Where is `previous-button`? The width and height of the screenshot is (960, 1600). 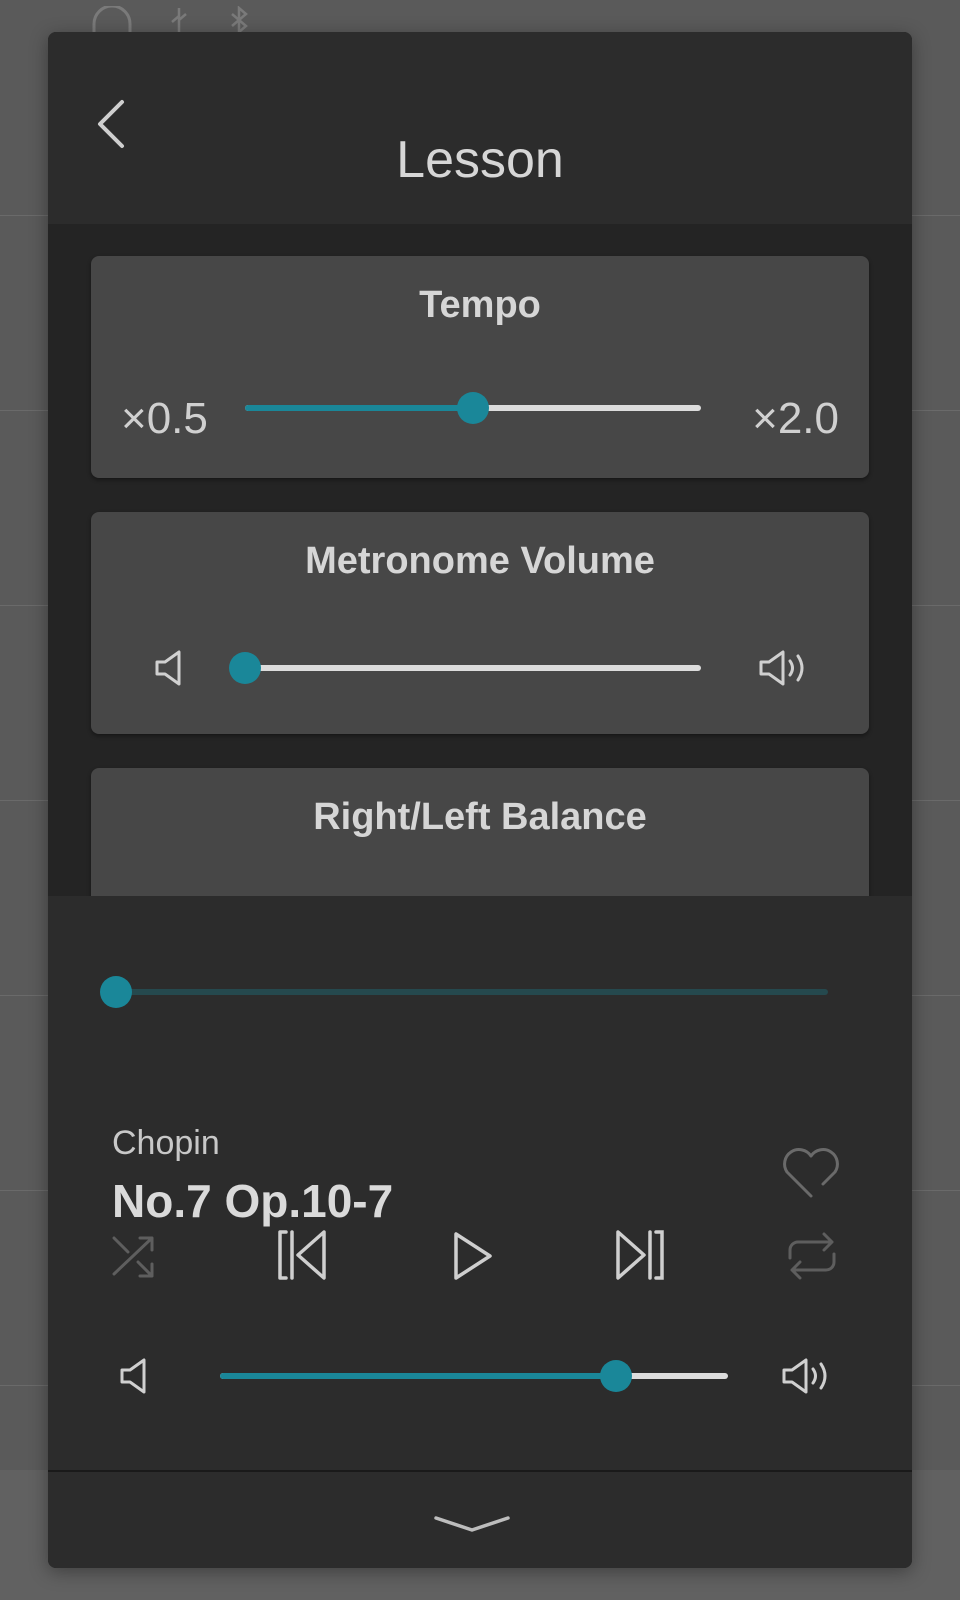 previous-button is located at coordinates (302, 1257).